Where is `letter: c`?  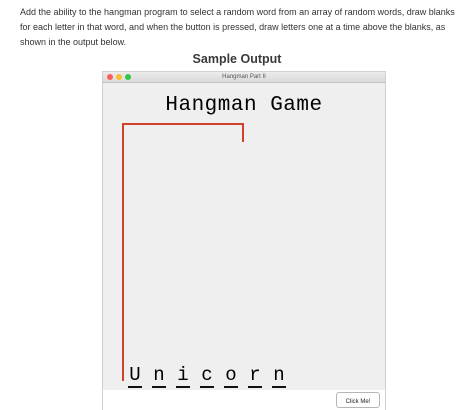 letter: c is located at coordinates (207, 375).